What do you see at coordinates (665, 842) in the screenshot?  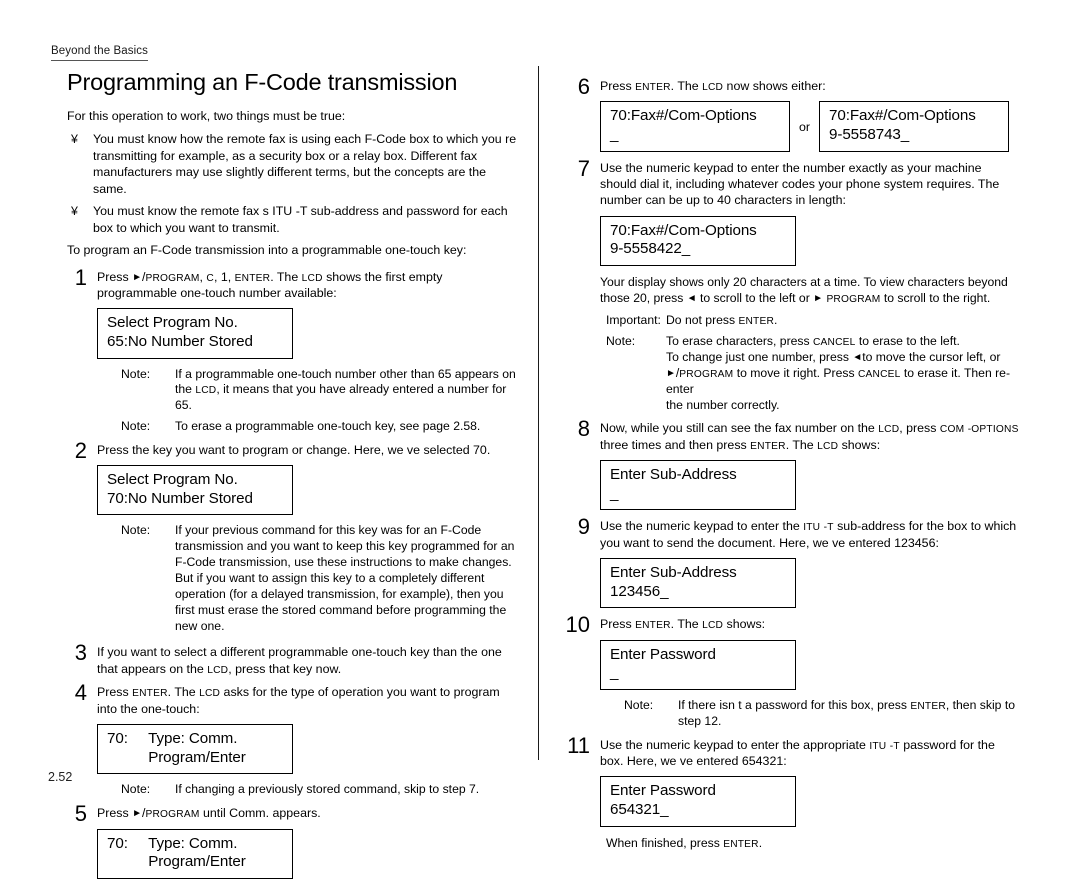 I see `closing-text: When finished, press` at bounding box center [665, 842].